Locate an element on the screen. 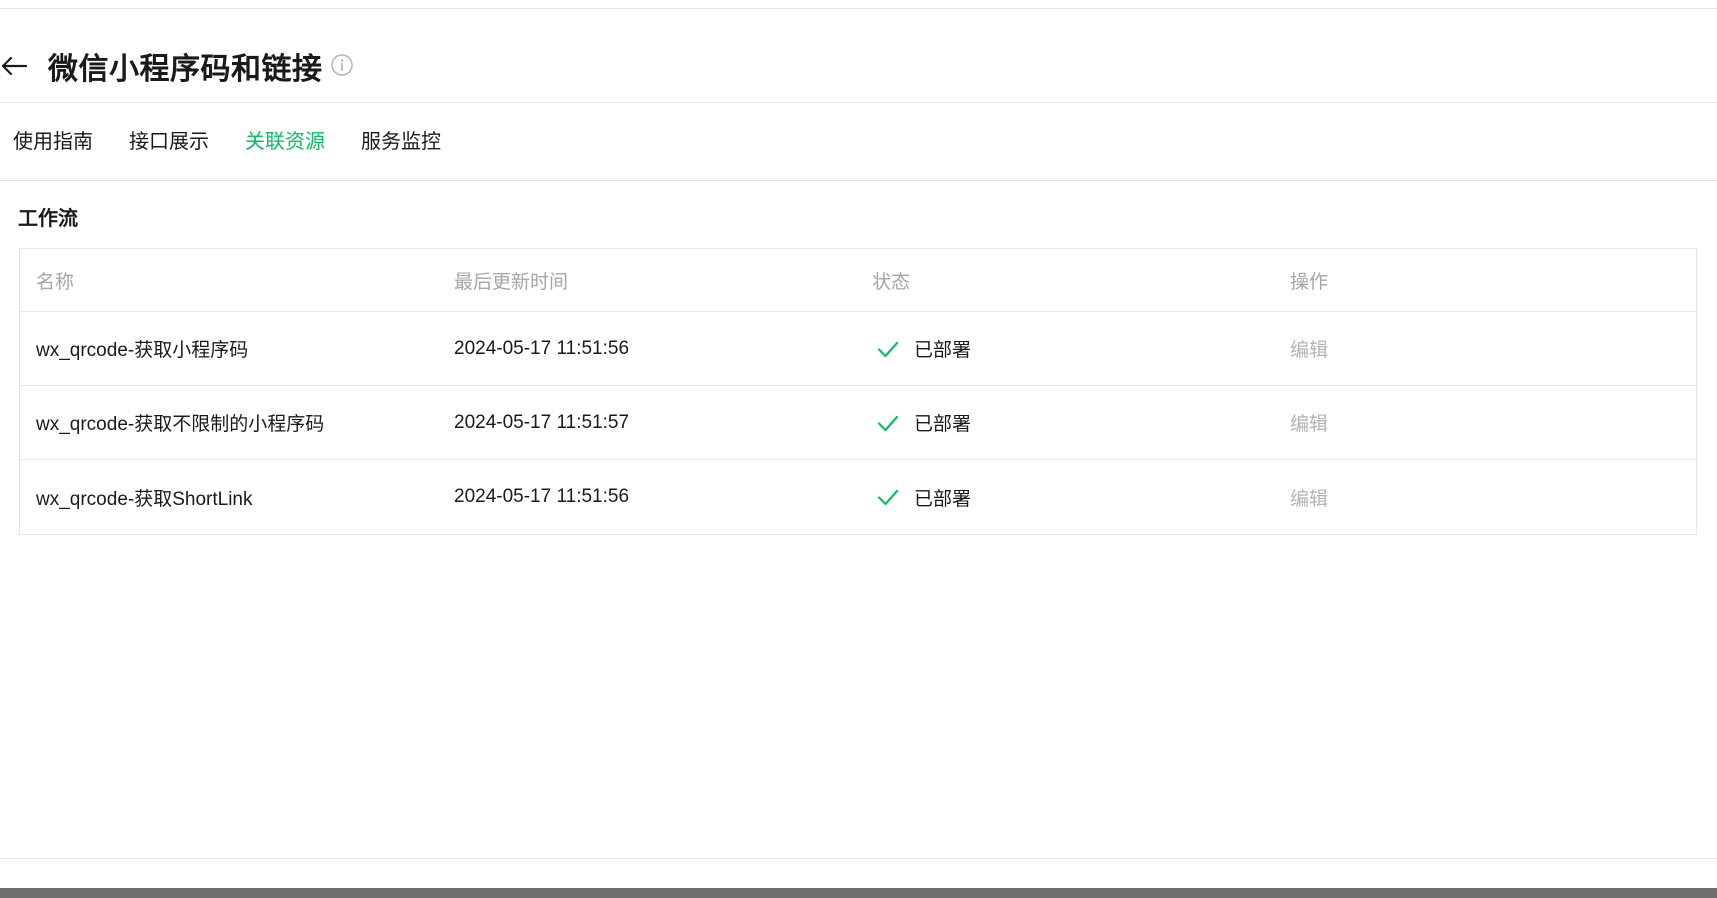  column-header-action: 操作 is located at coordinates (1309, 282).